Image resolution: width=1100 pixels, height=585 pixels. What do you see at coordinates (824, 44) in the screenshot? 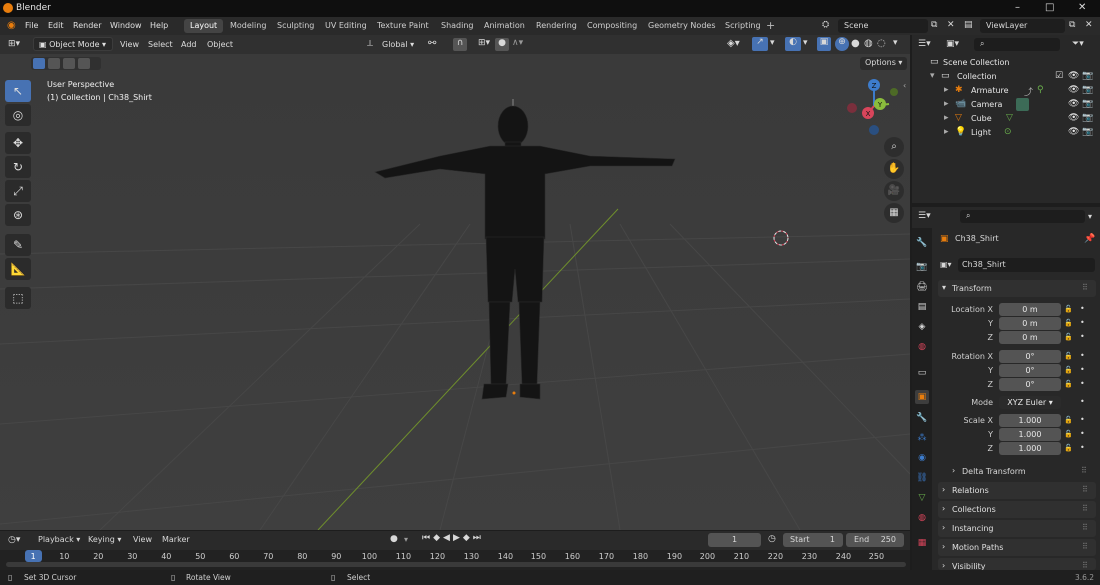
I see `xray-icon: ▣` at bounding box center [824, 44].